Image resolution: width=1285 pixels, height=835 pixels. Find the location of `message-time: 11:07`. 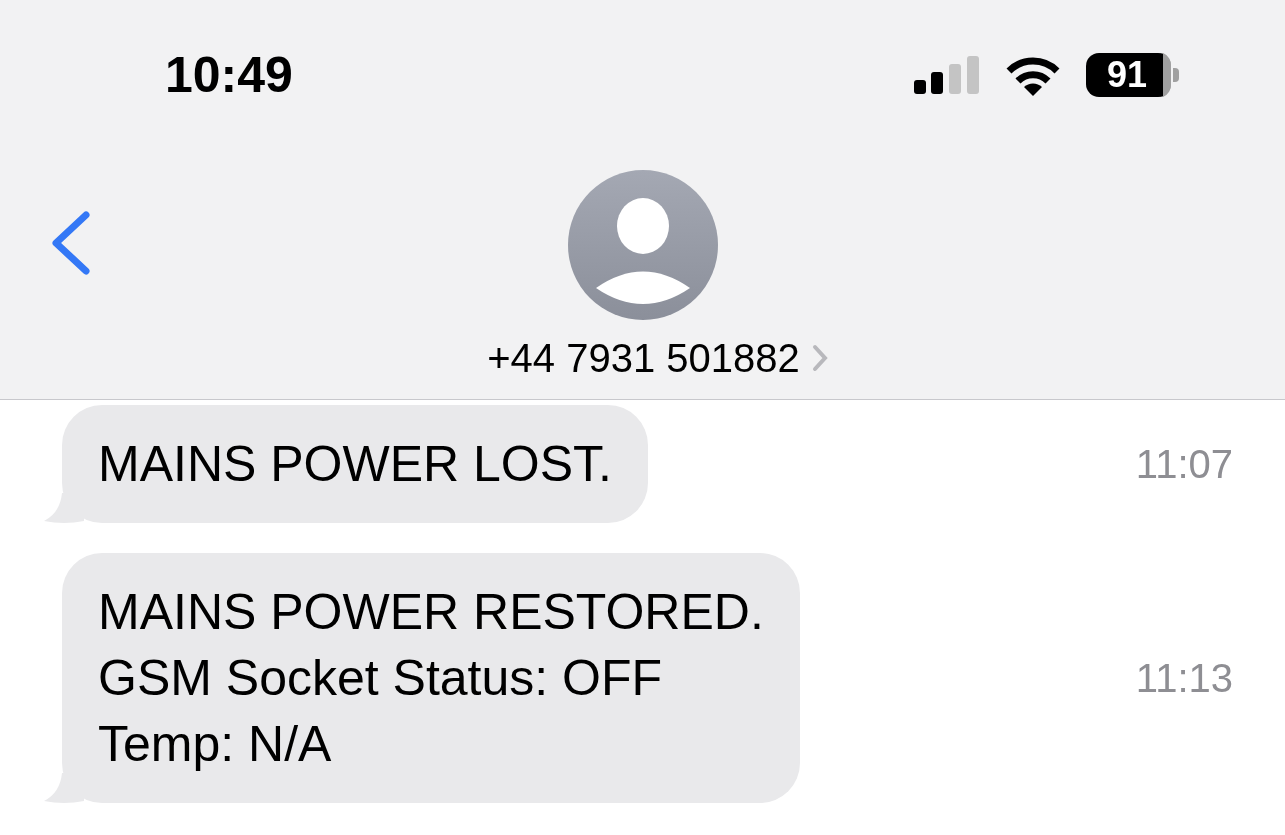

message-time: 11:07 is located at coordinates (1184, 464).